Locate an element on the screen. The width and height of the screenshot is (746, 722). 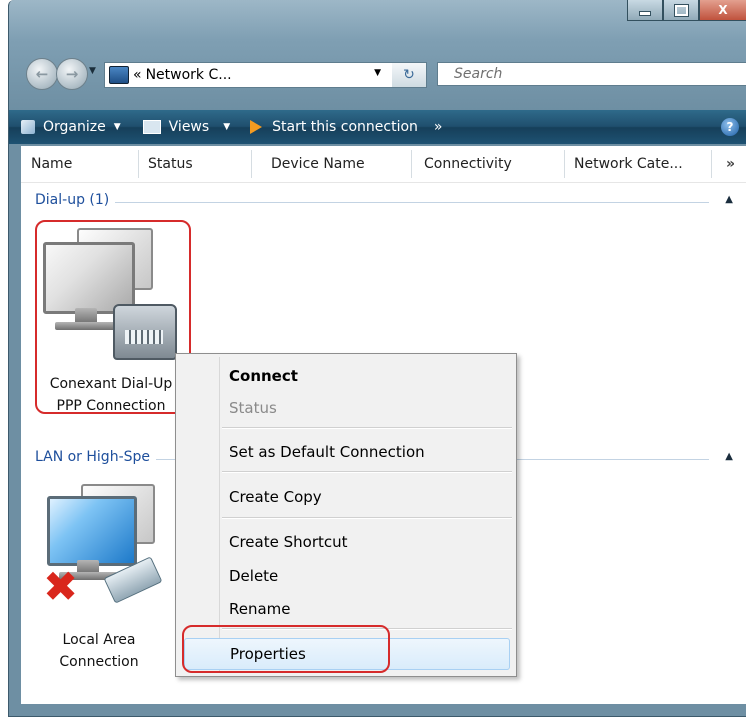
maximize-icon is located at coordinates (681, 10).